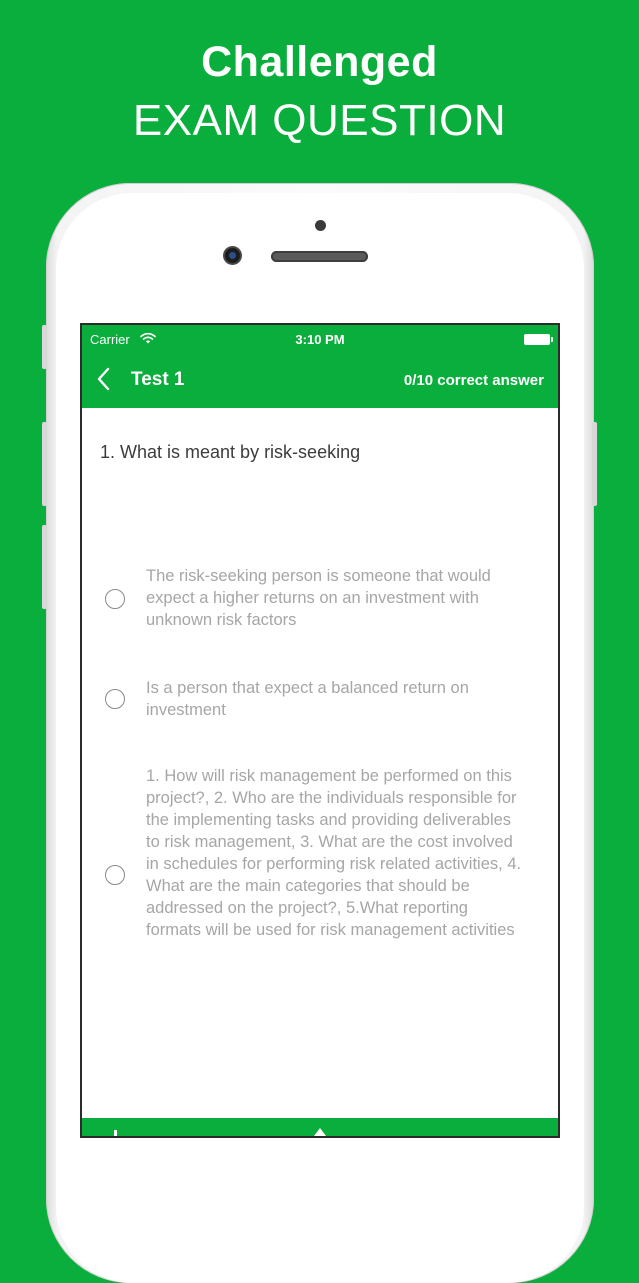 The height and width of the screenshot is (1283, 639). What do you see at coordinates (44, 347) in the screenshot?
I see `phone-mute-switch` at bounding box center [44, 347].